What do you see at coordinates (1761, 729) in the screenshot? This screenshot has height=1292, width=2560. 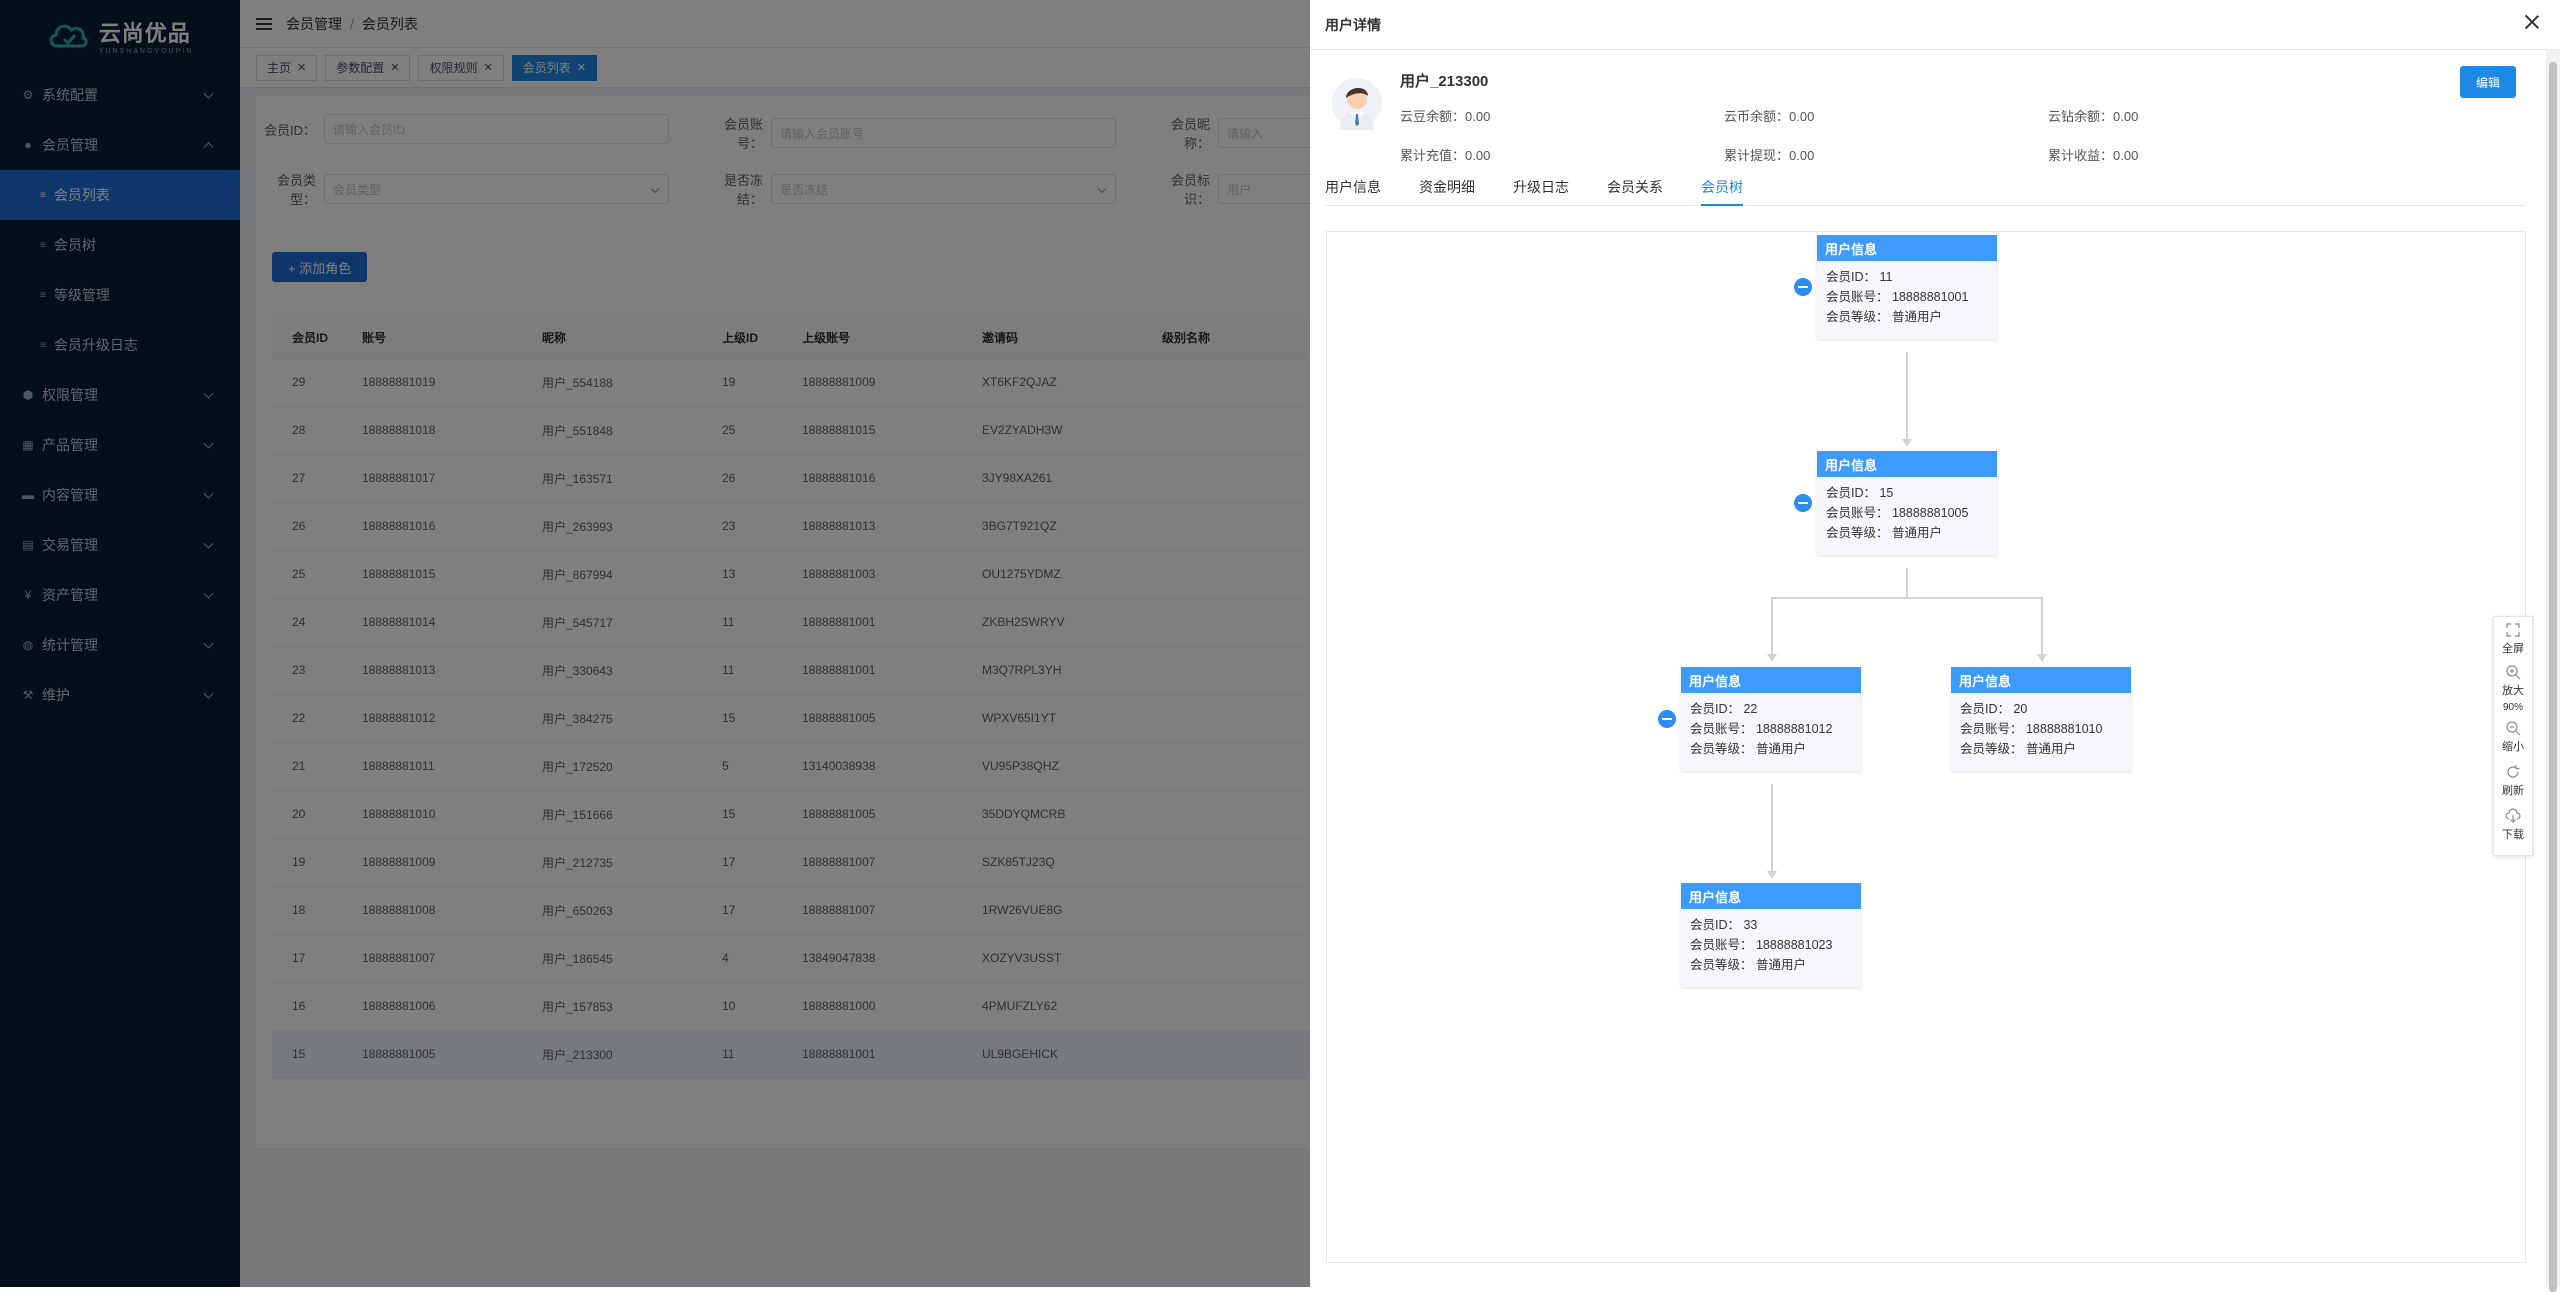 I see `node-member-account: 会员账号： 18888881012` at bounding box center [1761, 729].